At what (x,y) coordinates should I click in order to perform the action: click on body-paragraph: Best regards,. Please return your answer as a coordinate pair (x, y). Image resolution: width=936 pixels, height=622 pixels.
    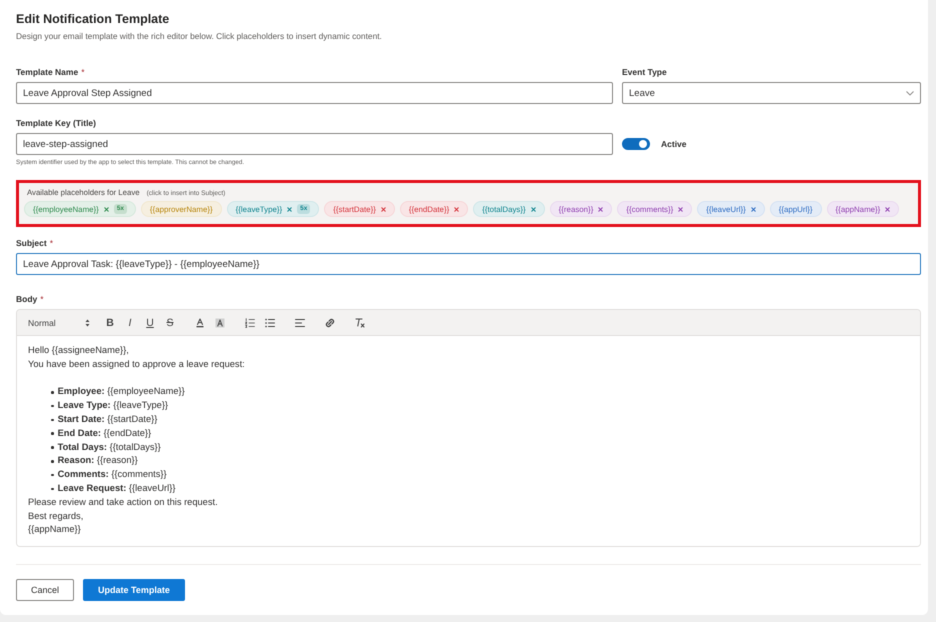
    Looking at the image, I should click on (56, 516).